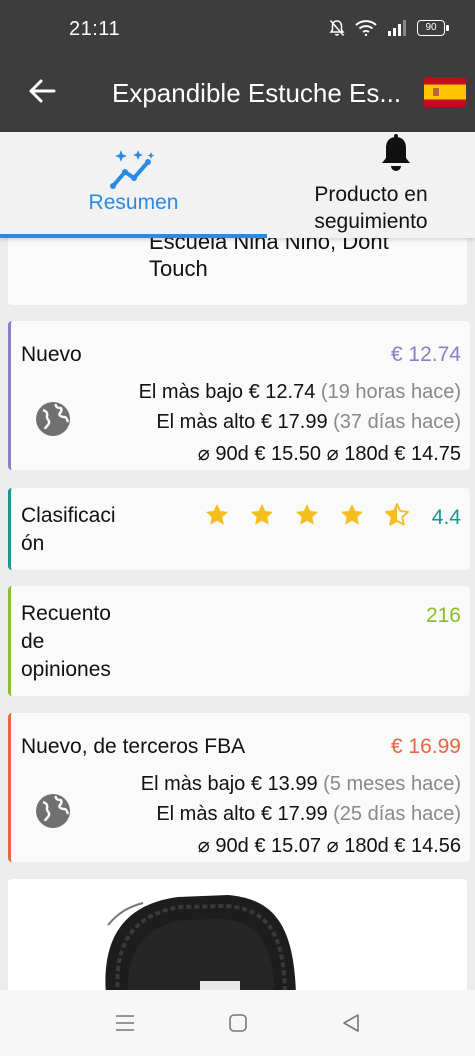 The height and width of the screenshot is (1056, 475). Describe the element at coordinates (397, 28) in the screenshot. I see `signal-icon` at that location.